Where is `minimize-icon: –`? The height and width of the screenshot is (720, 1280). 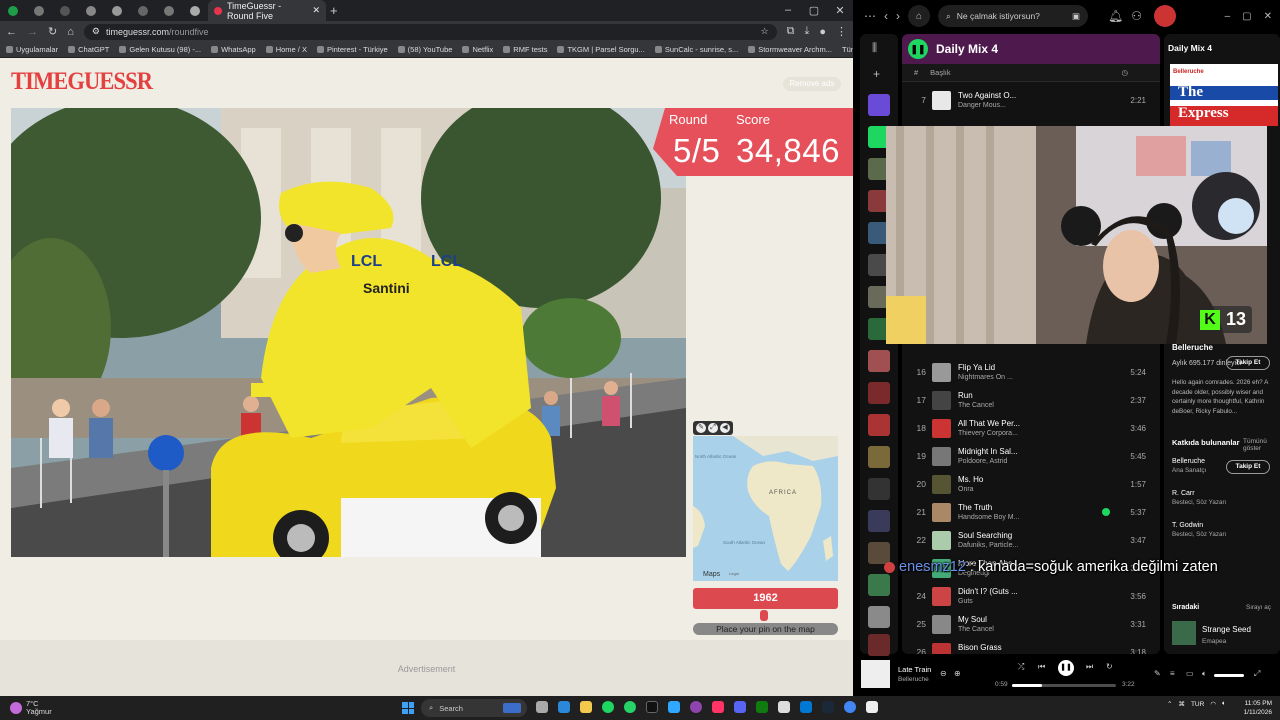 minimize-icon: – is located at coordinates (788, 10).